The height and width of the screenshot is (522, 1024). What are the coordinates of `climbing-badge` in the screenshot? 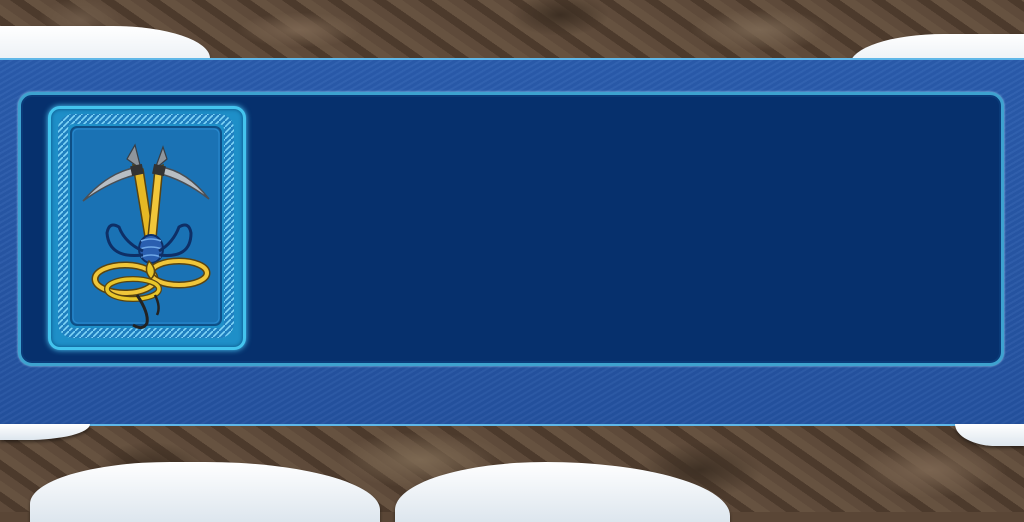 It's located at (147, 228).